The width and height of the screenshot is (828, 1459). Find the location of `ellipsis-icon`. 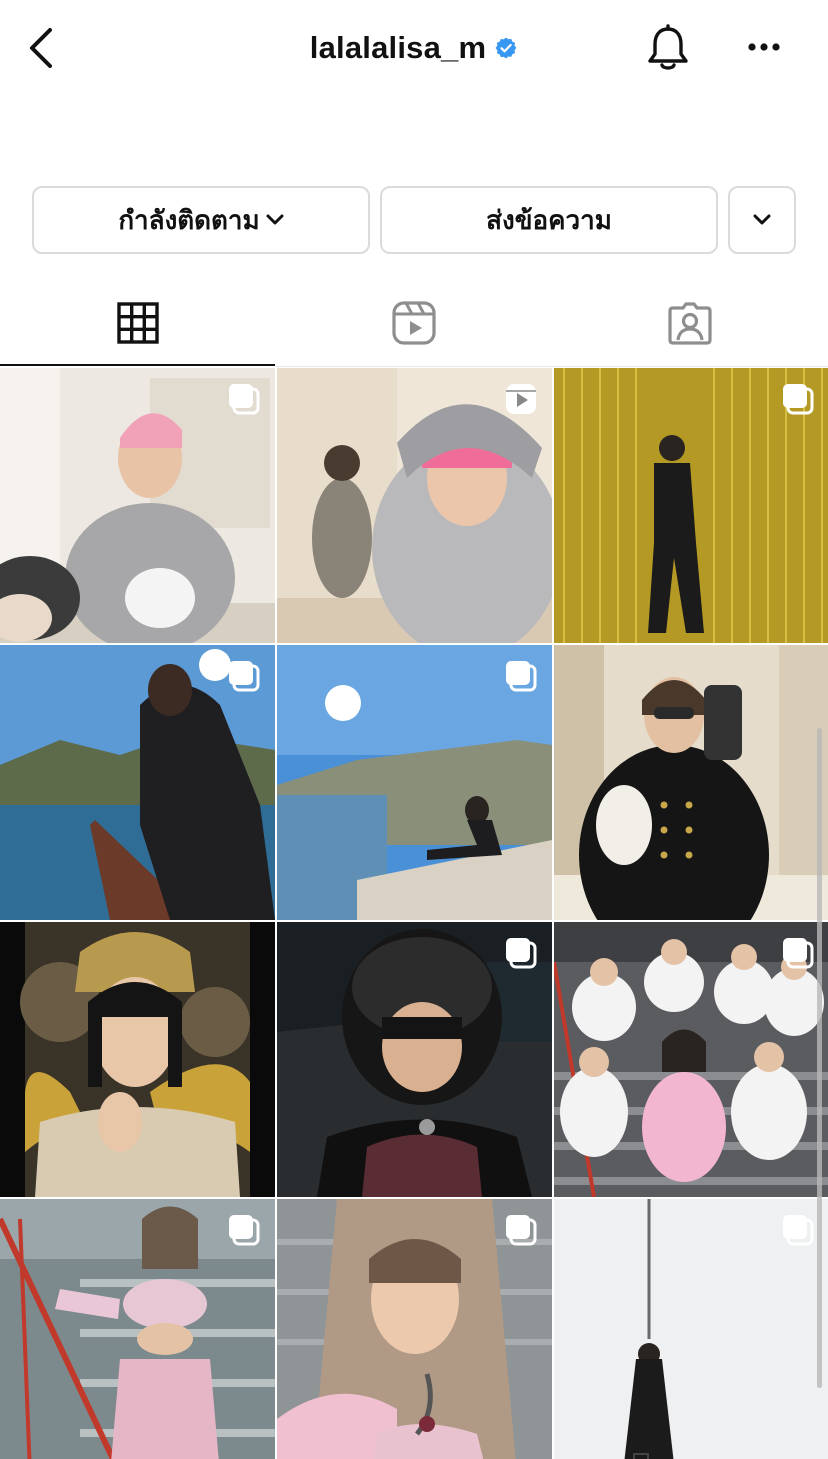

ellipsis-icon is located at coordinates (764, 47).